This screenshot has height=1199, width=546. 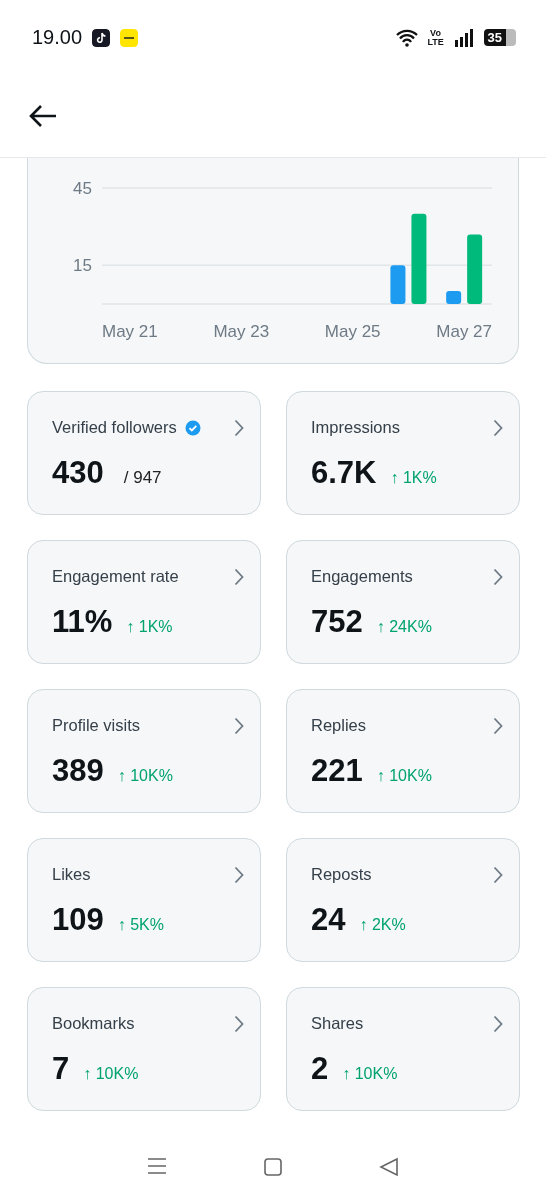 What do you see at coordinates (403, 453) in the screenshot?
I see `metric-card: Impressions 6.7K ↑ 1K%` at bounding box center [403, 453].